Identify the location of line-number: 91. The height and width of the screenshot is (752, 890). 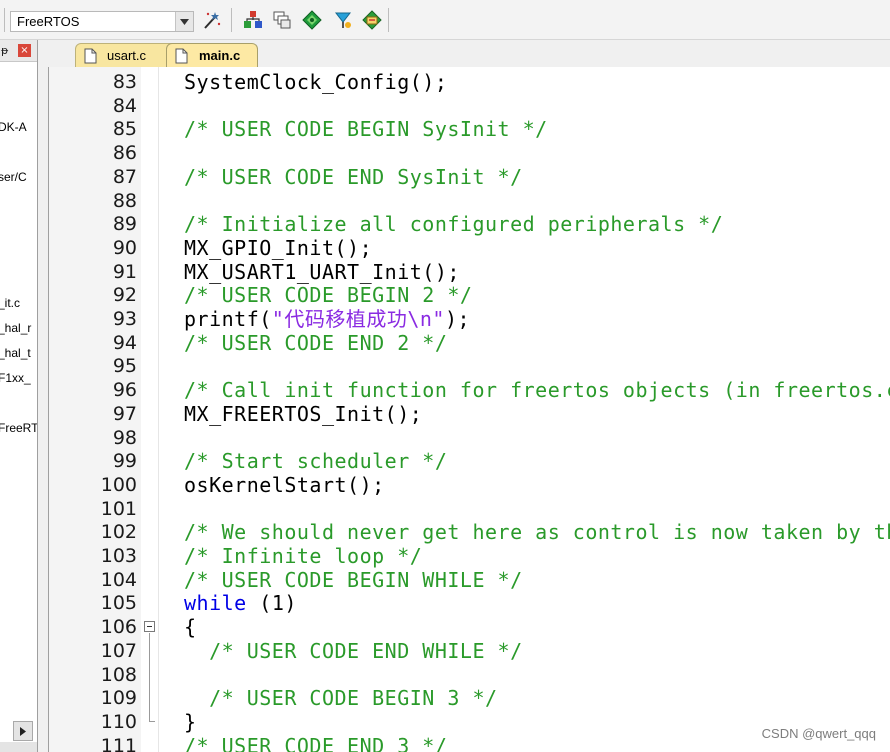
(124, 271).